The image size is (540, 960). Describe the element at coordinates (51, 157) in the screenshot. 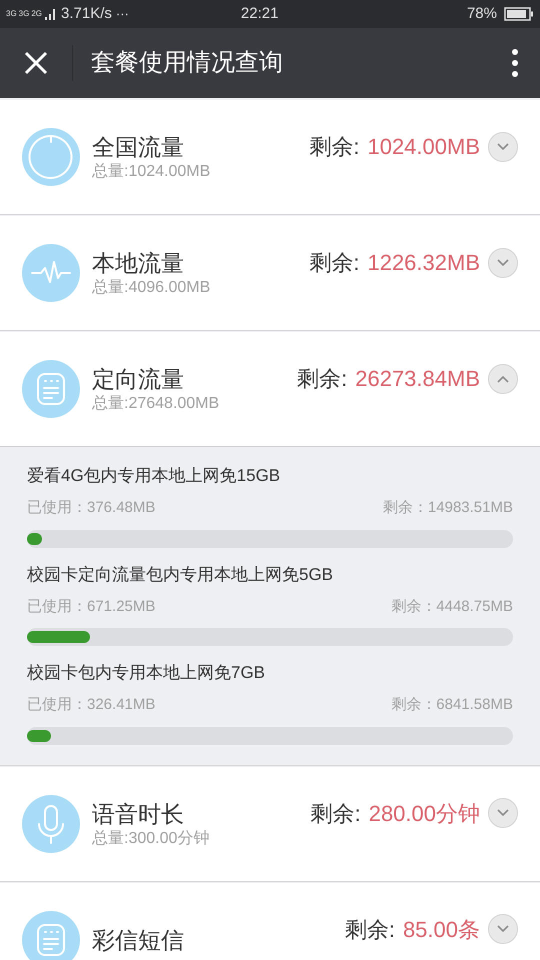

I see `ring-icon` at that location.